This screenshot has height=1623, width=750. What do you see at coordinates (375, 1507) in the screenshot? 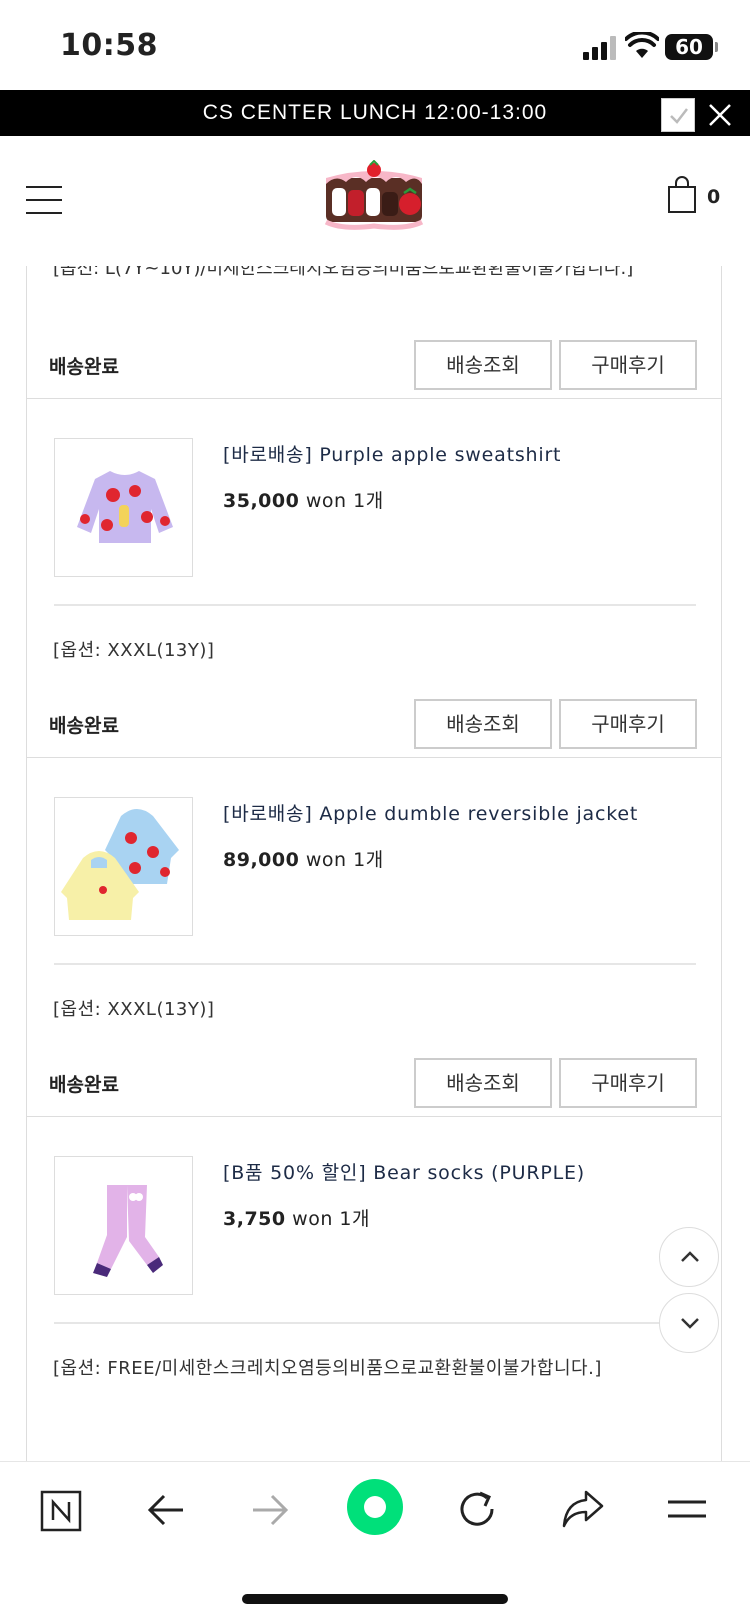
I see `green-dot-icon` at bounding box center [375, 1507].